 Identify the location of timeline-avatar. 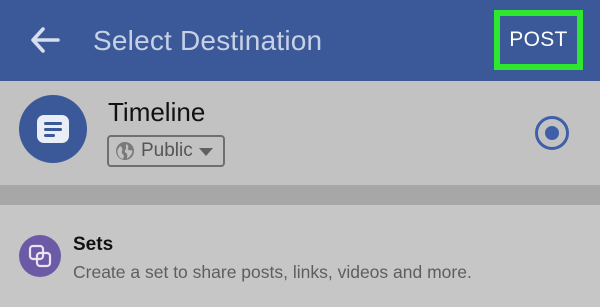
(53, 129).